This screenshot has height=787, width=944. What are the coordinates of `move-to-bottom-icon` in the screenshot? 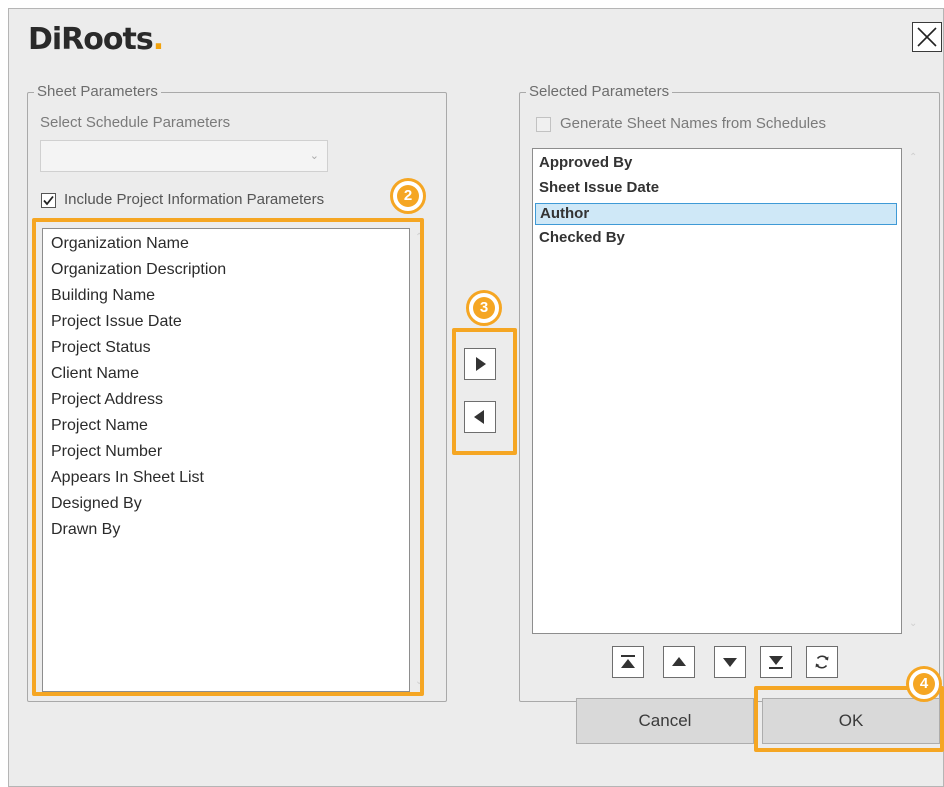 It's located at (776, 662).